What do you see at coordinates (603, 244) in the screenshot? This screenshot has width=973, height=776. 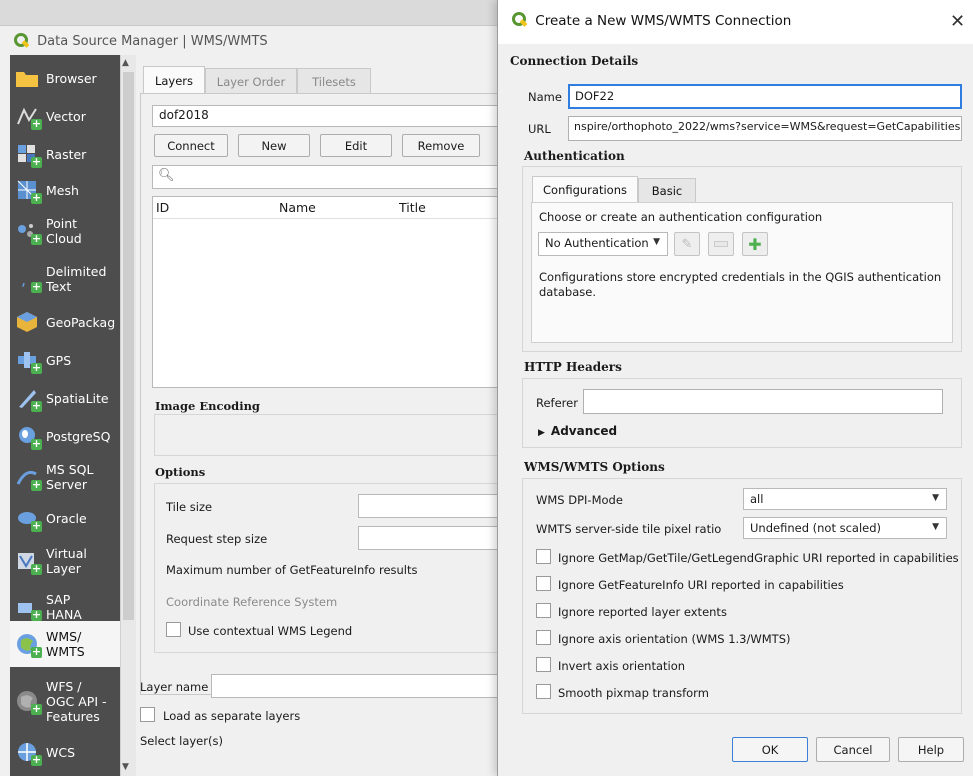 I see `auth-config-combo: No Authentication ▼` at bounding box center [603, 244].